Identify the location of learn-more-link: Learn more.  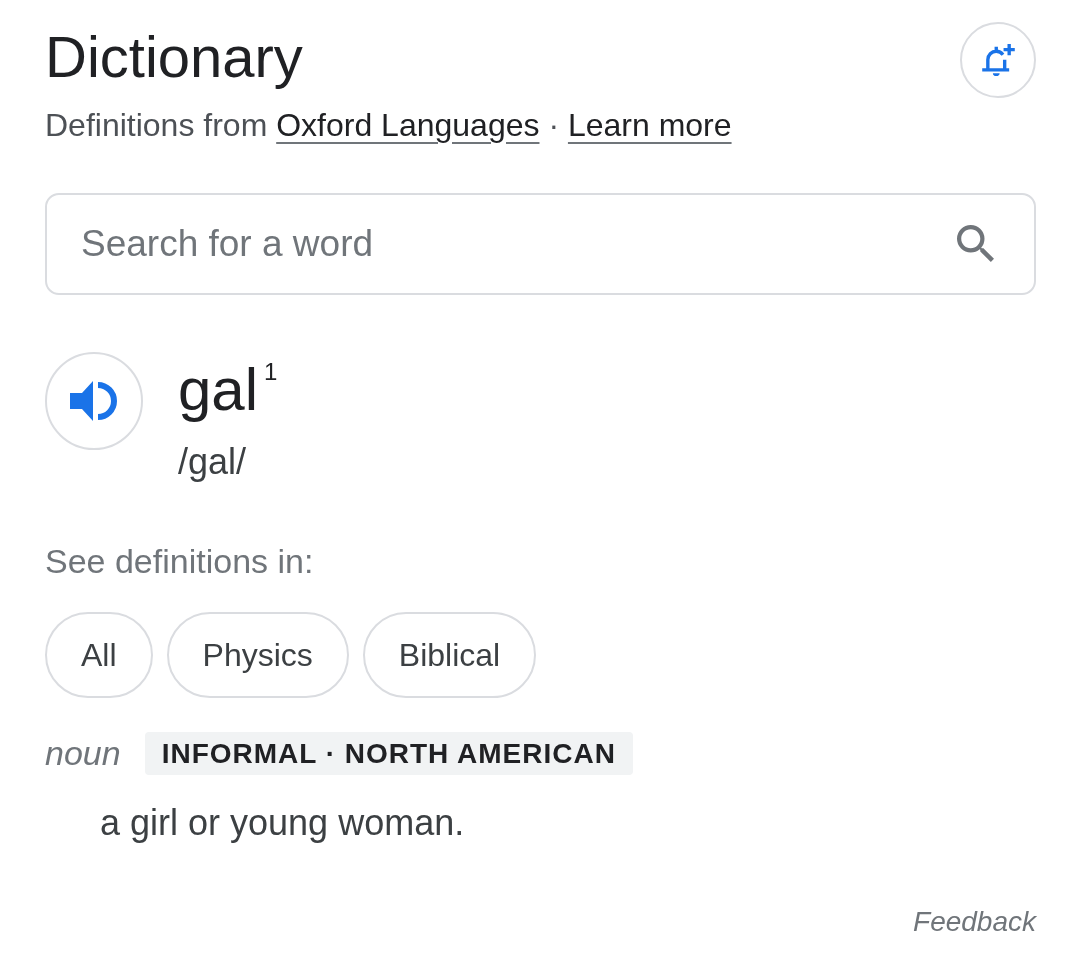
(649, 124).